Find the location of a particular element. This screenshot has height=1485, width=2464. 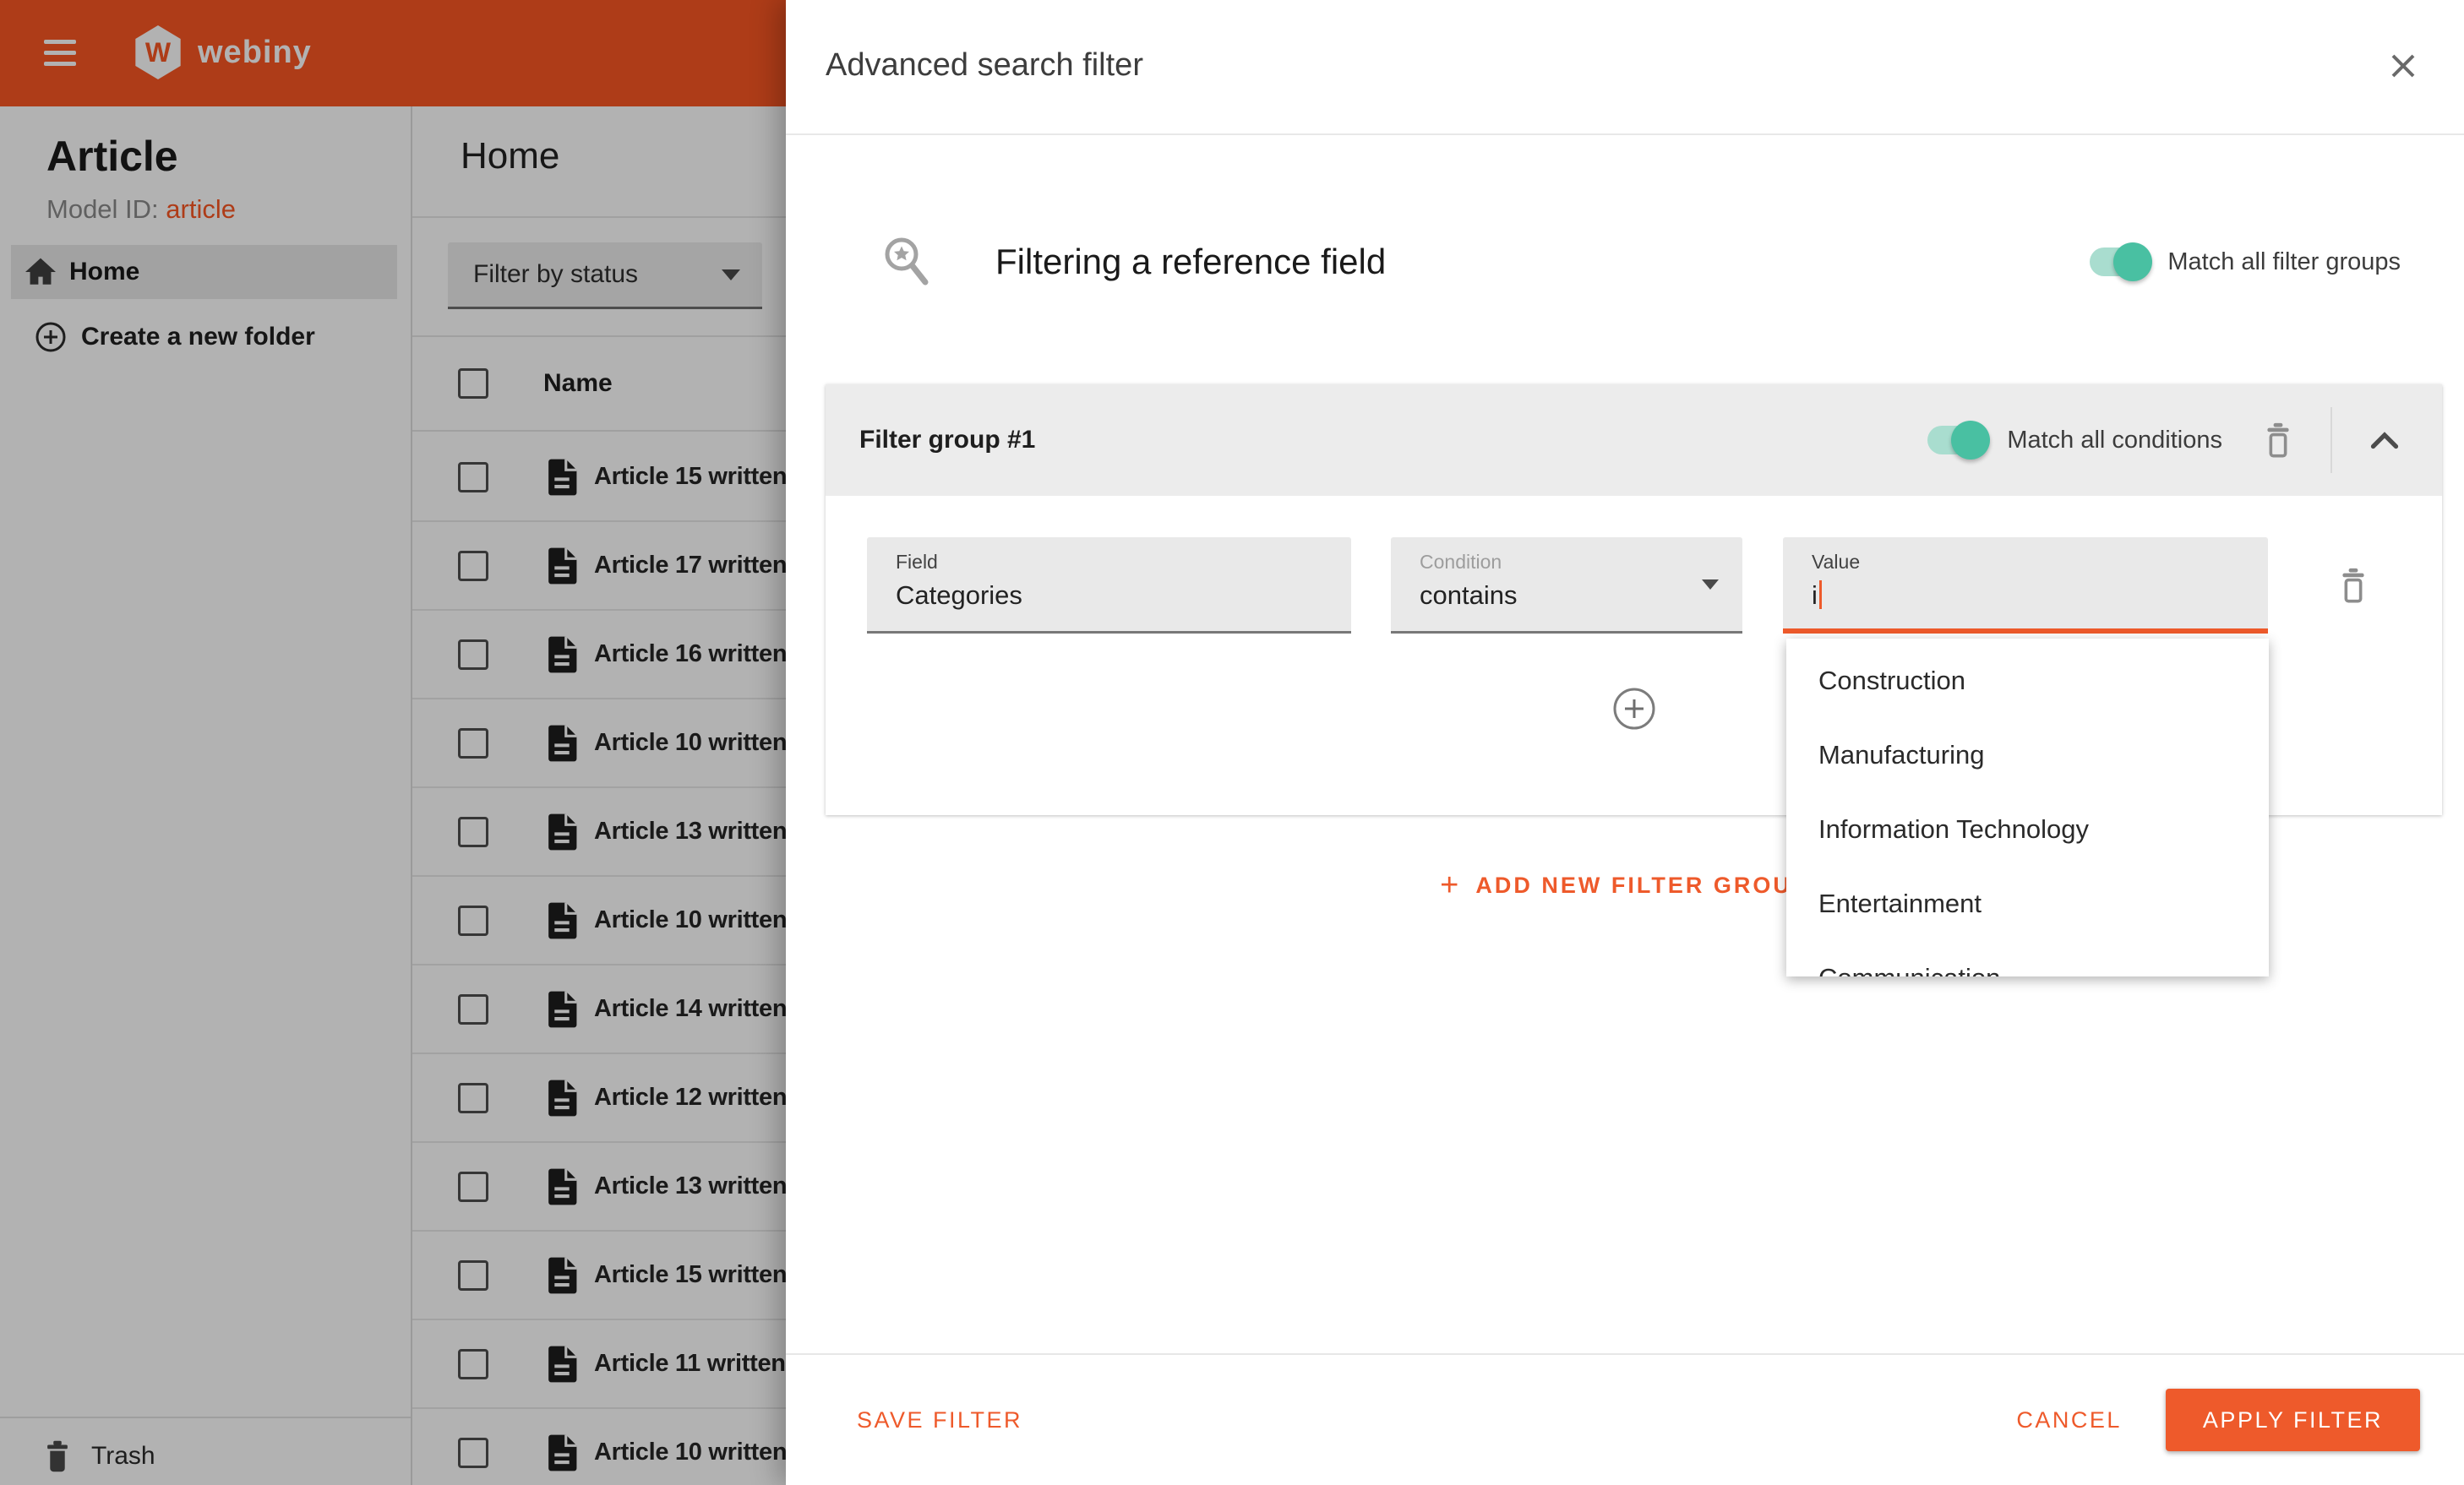

chevron-down-icon is located at coordinates (1710, 584).